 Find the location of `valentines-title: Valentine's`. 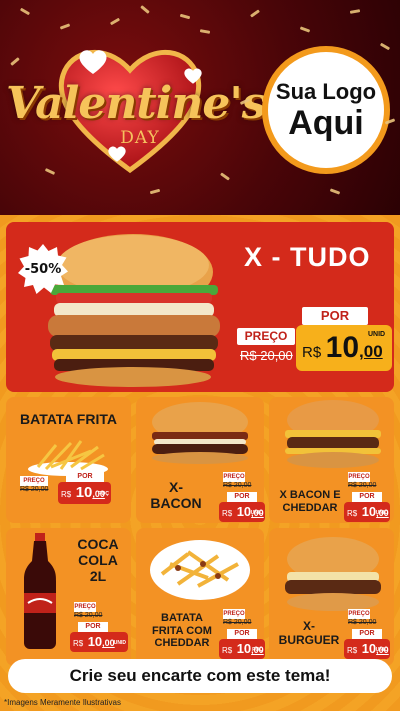

valentines-title: Valentine's is located at coordinates (136, 103).